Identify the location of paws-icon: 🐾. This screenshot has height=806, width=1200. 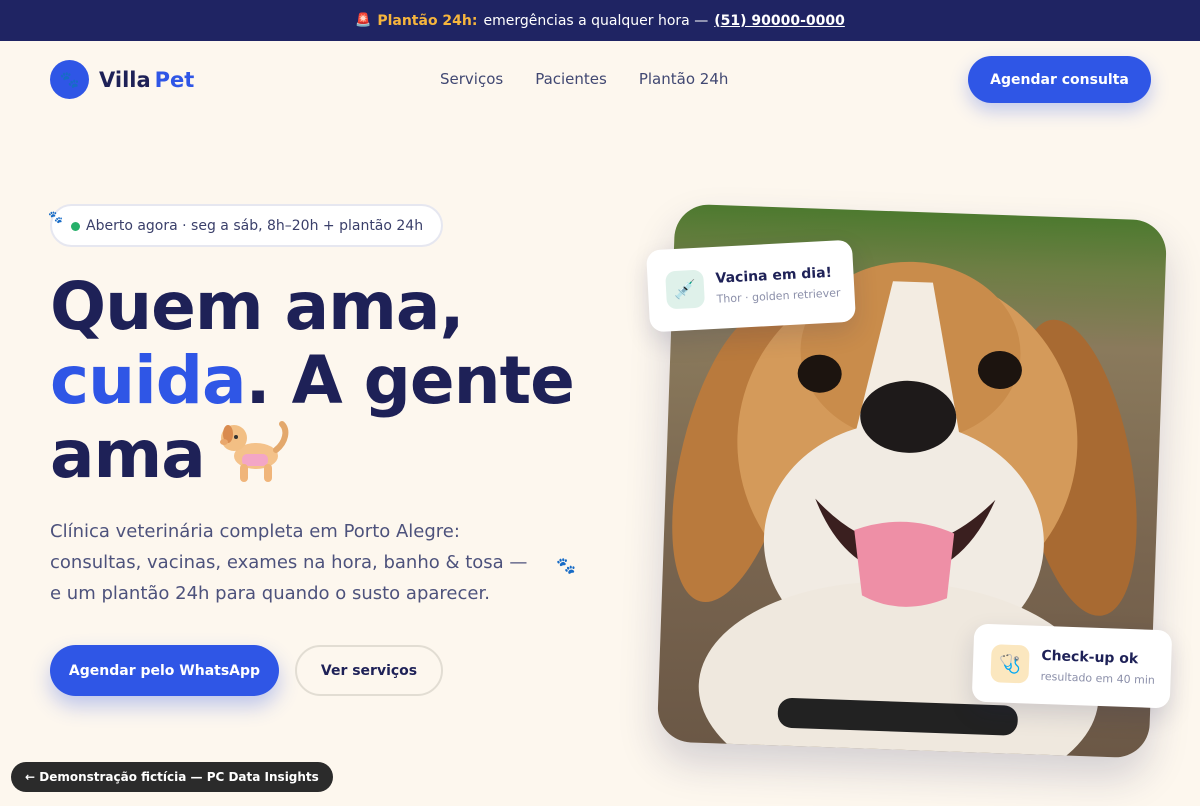
(69, 79).